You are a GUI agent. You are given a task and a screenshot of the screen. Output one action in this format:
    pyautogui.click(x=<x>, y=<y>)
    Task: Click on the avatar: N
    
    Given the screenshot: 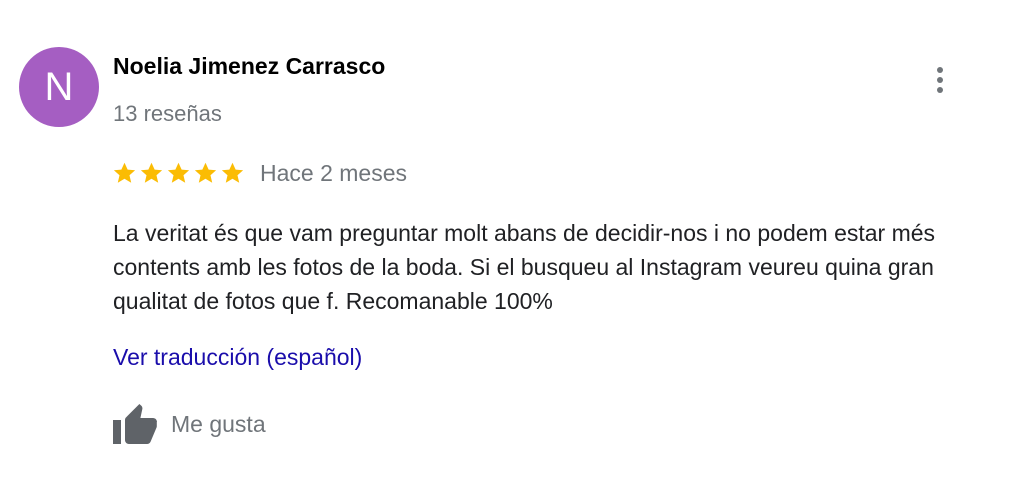 What is the action you would take?
    pyautogui.click(x=59, y=87)
    